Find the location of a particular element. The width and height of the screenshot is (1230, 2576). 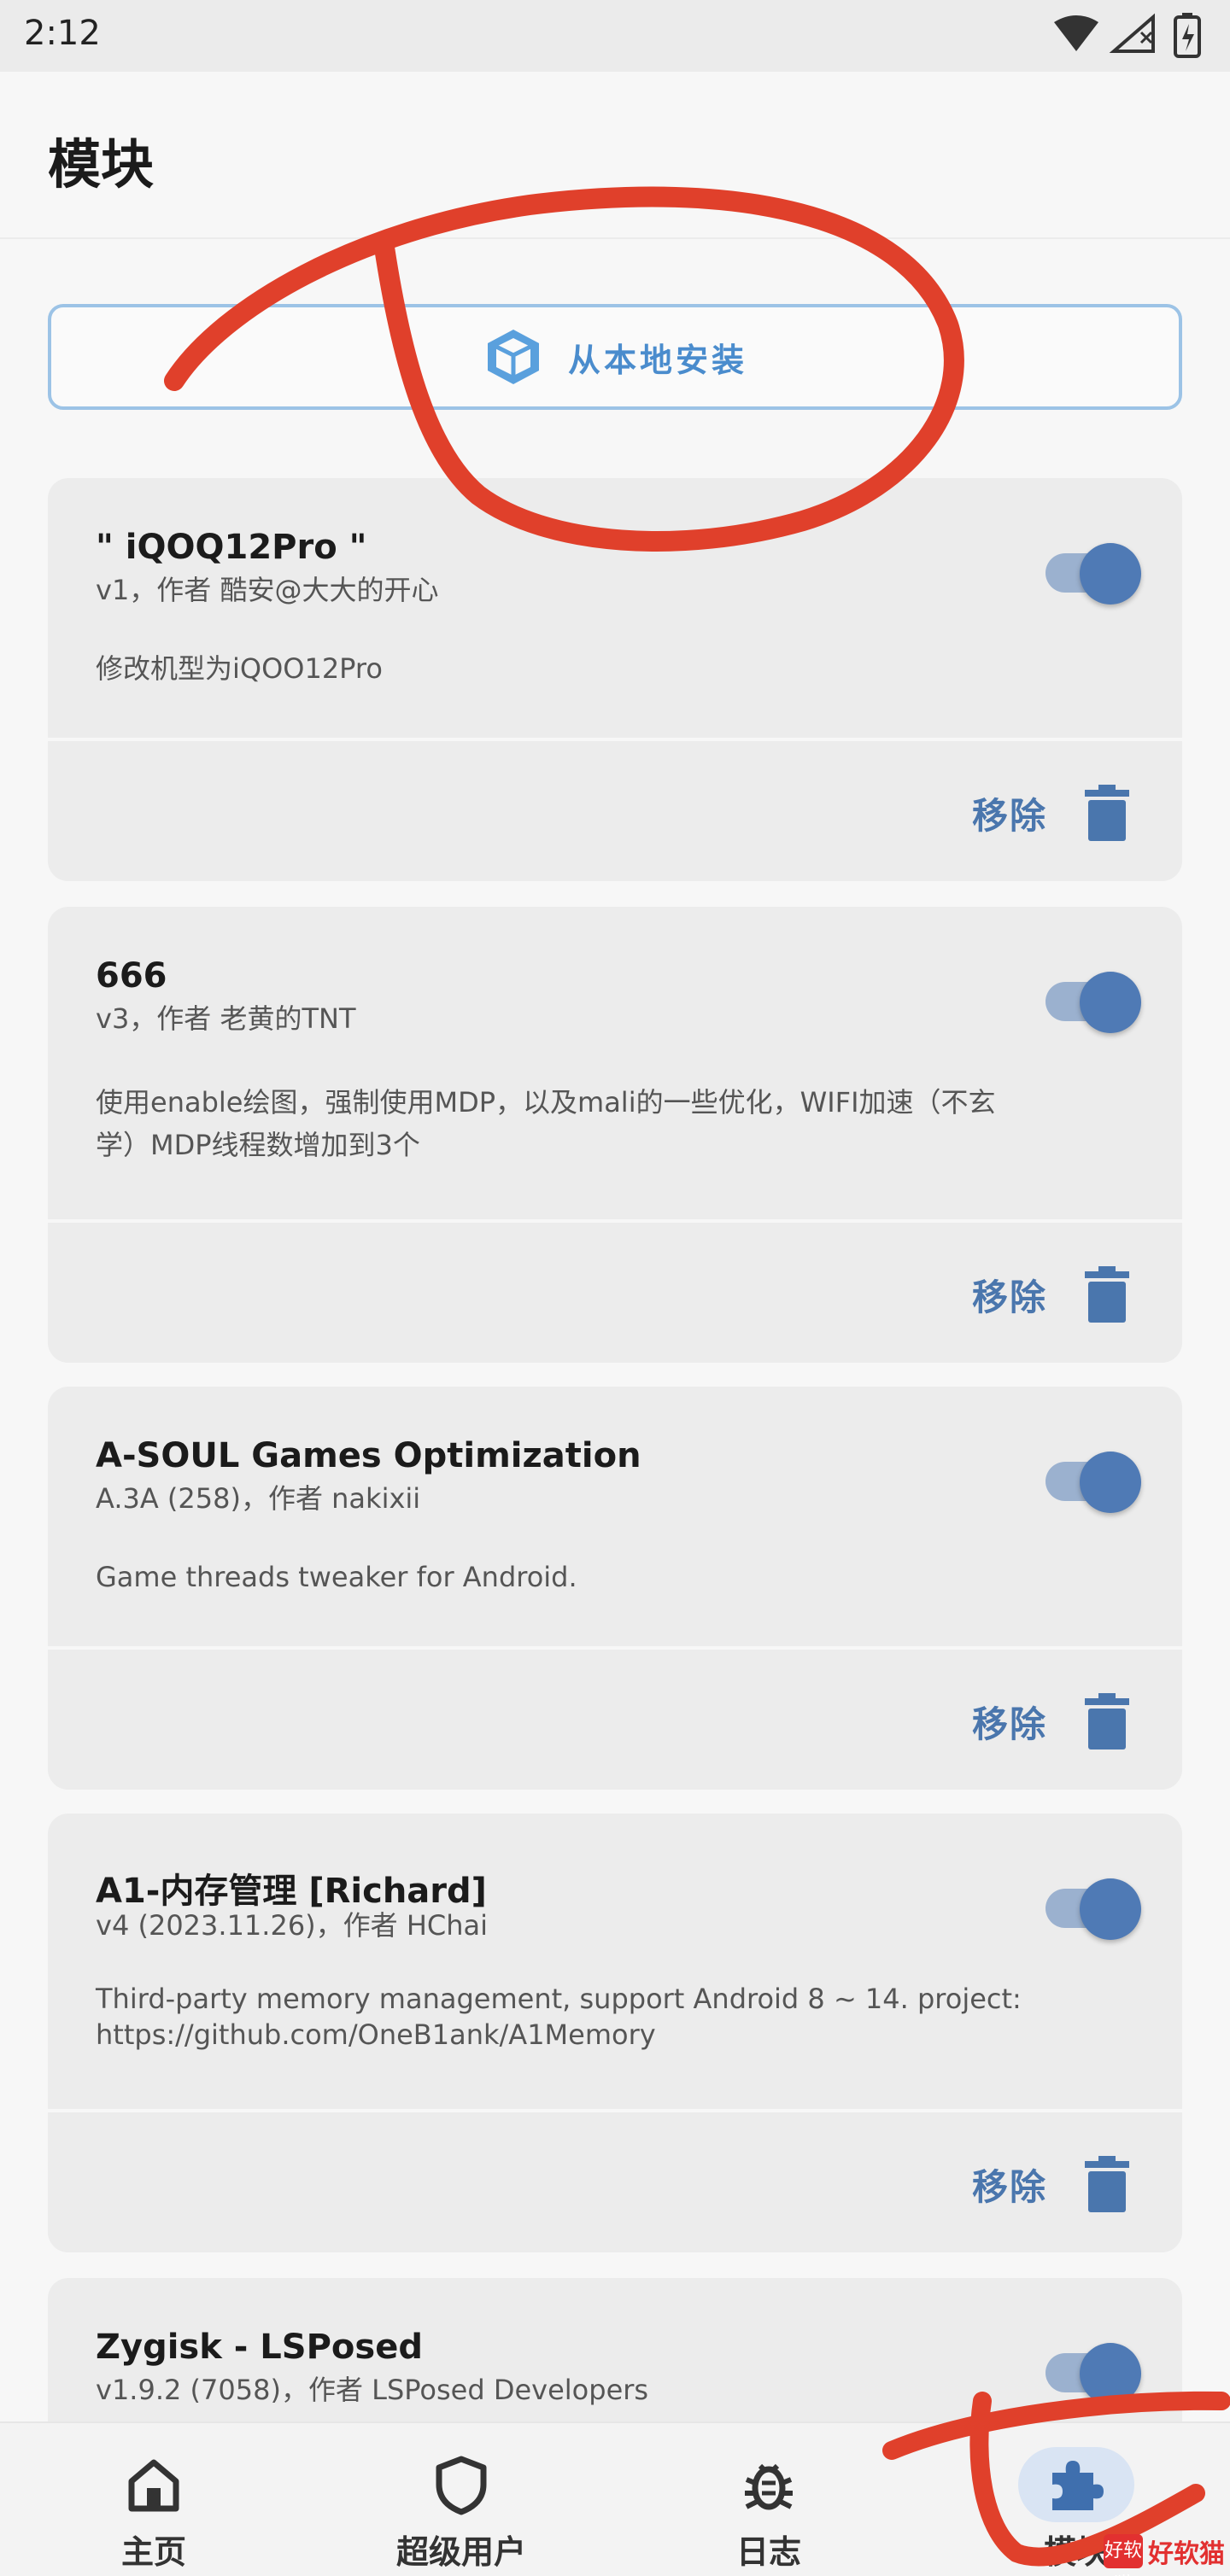

status-bar: 2:12 is located at coordinates (615, 36).